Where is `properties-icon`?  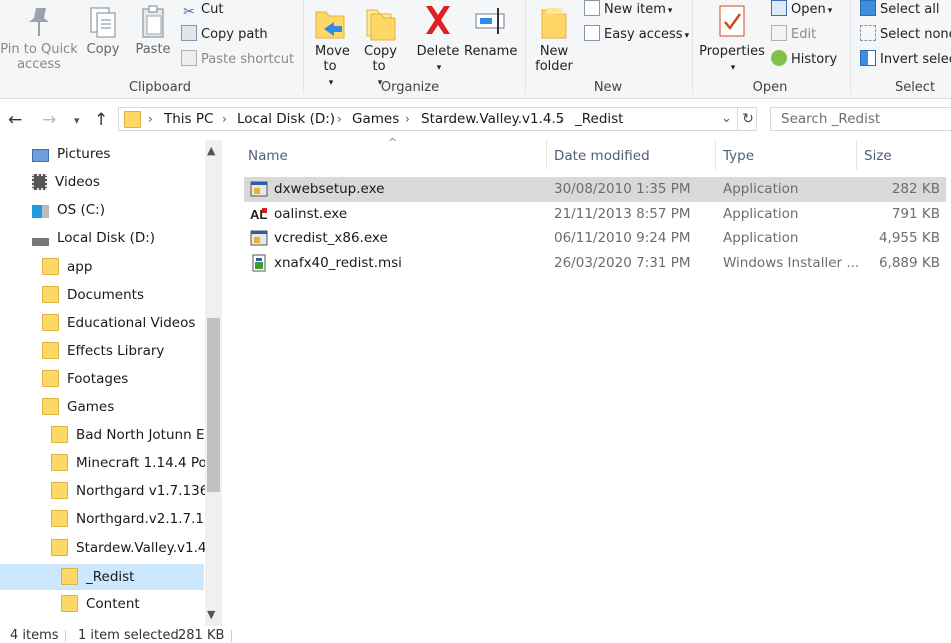
properties-icon is located at coordinates (732, 21).